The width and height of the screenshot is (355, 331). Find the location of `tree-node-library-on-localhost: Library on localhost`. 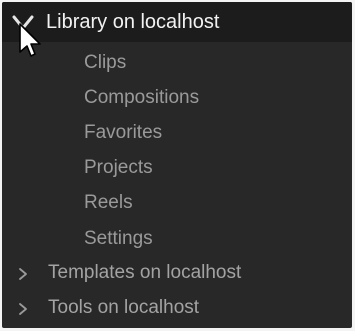

tree-node-library-on-localhost: Library on localhost is located at coordinates (177, 22).